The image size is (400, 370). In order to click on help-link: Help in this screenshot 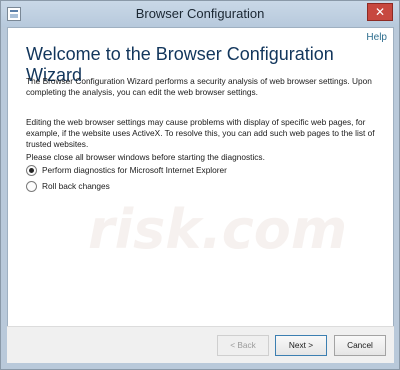, I will do `click(376, 37)`.